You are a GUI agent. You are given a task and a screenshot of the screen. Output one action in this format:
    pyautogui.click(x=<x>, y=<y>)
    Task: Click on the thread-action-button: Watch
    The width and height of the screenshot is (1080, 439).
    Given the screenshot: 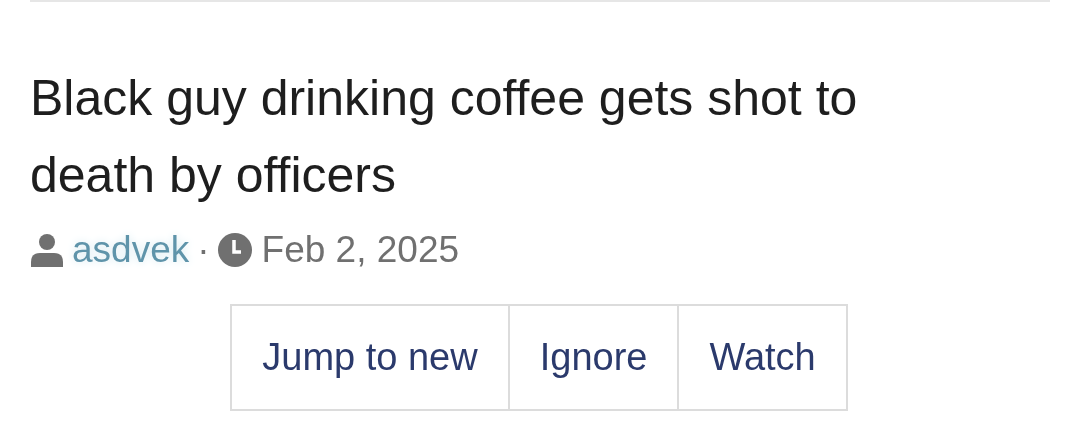 What is the action you would take?
    pyautogui.click(x=762, y=357)
    